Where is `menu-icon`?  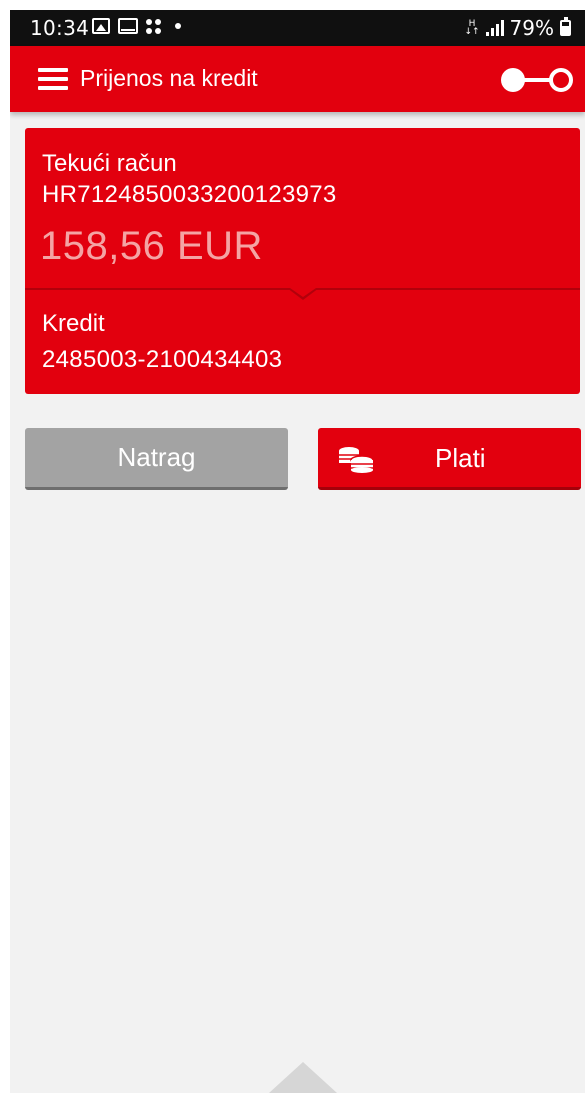
menu-icon is located at coordinates (53, 79).